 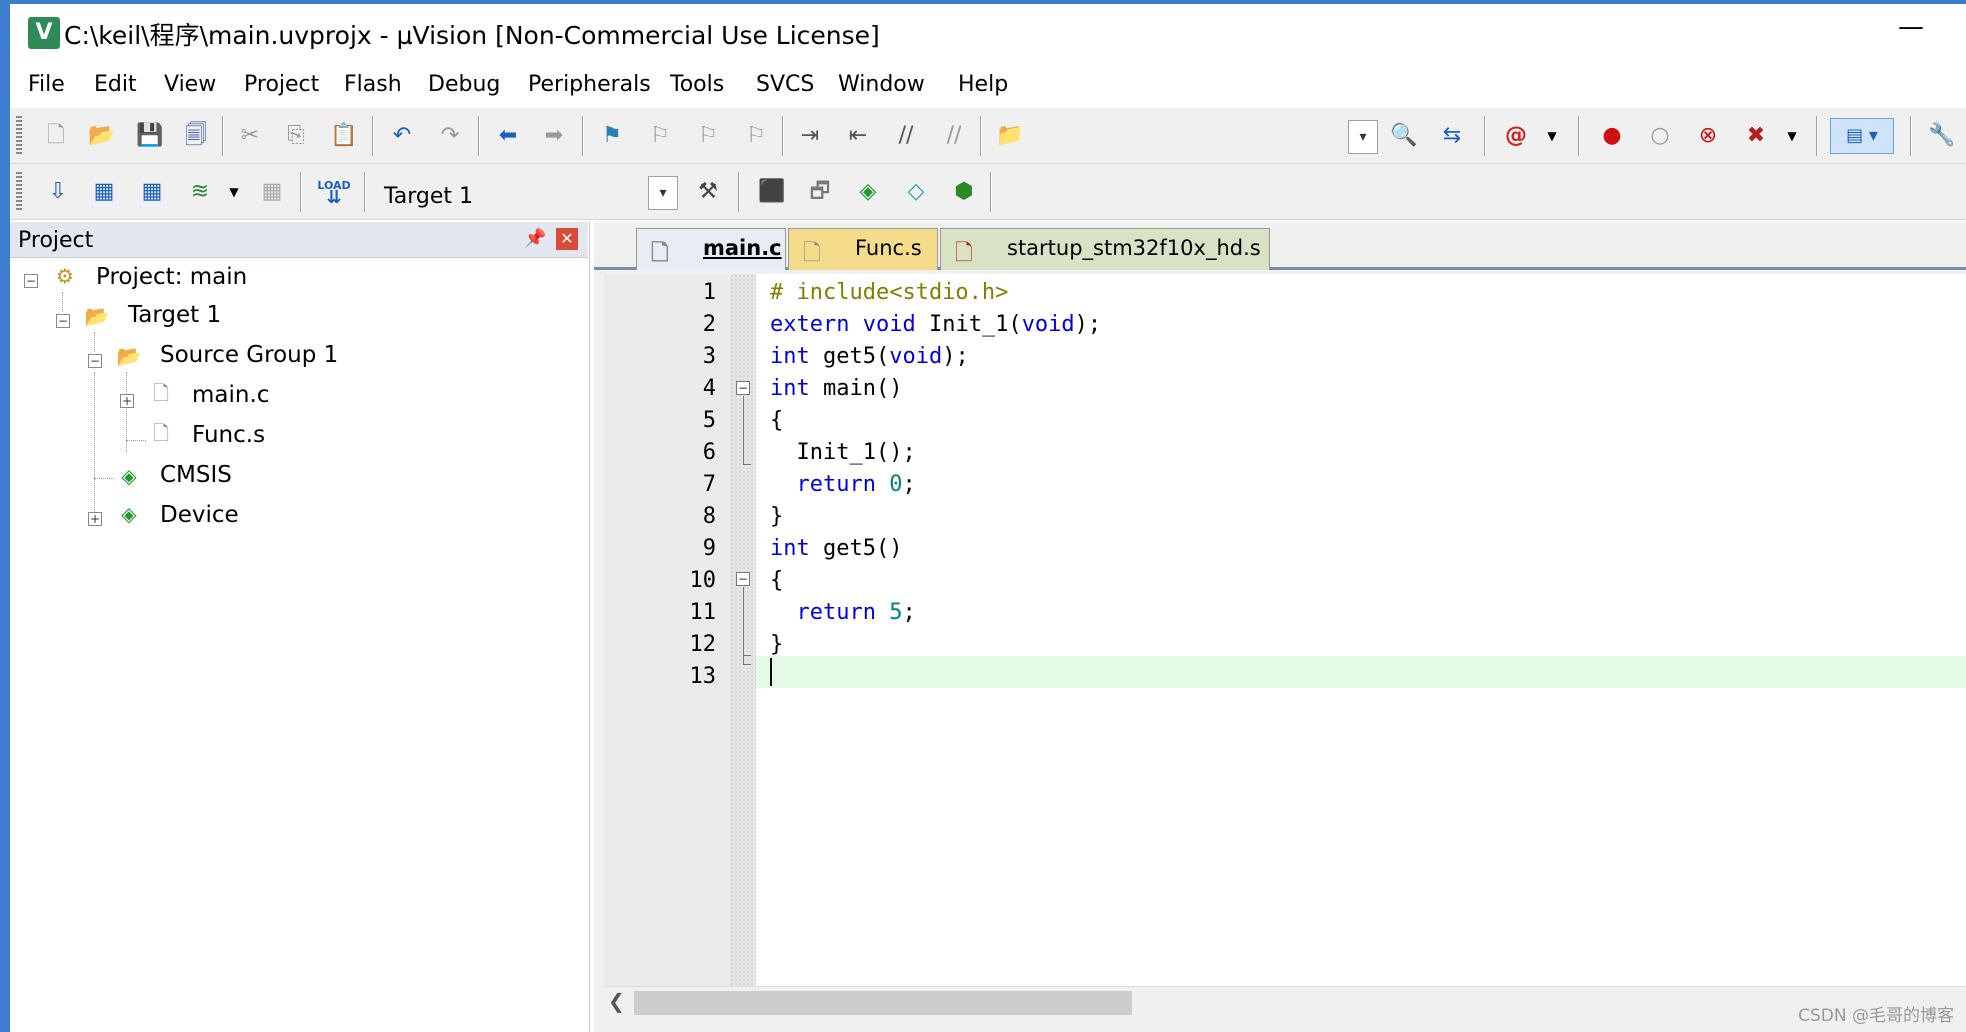 What do you see at coordinates (810, 136) in the screenshot?
I see `indent-icon: ⇥` at bounding box center [810, 136].